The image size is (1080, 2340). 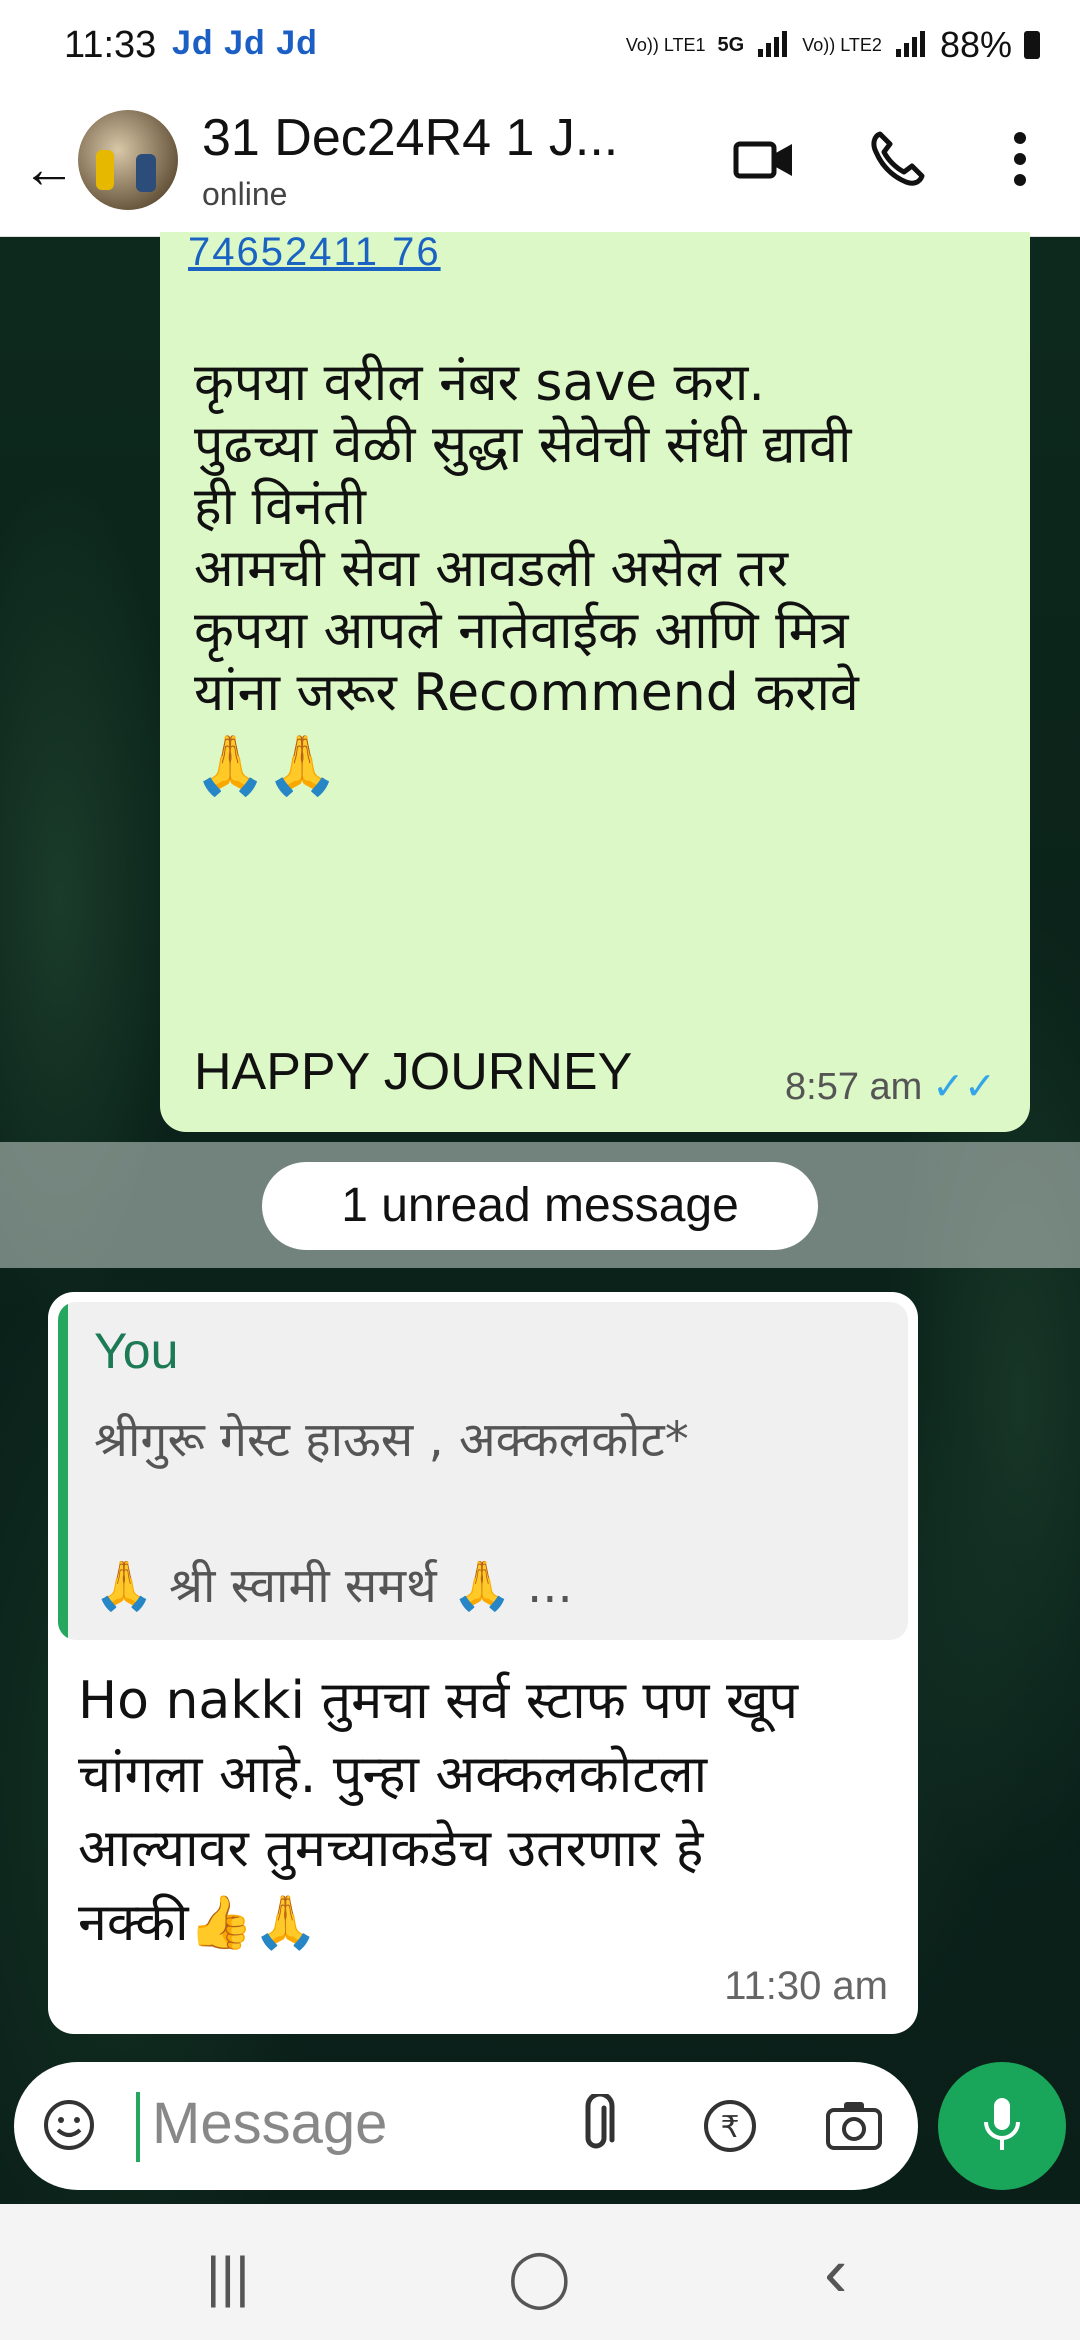 What do you see at coordinates (49, 169) in the screenshot?
I see `back-arrow-icon: ←` at bounding box center [49, 169].